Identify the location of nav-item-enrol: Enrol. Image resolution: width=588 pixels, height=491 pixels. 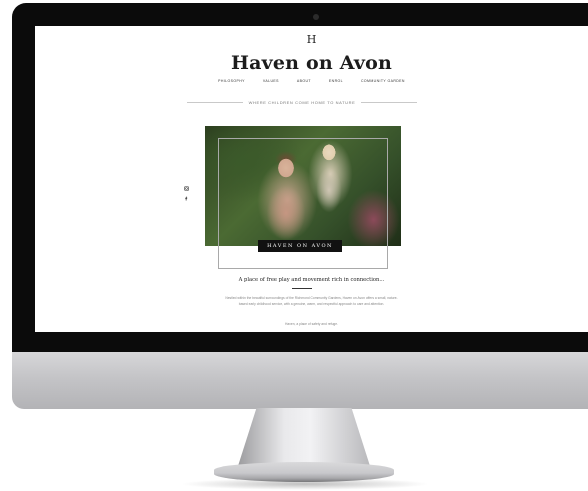
(336, 81).